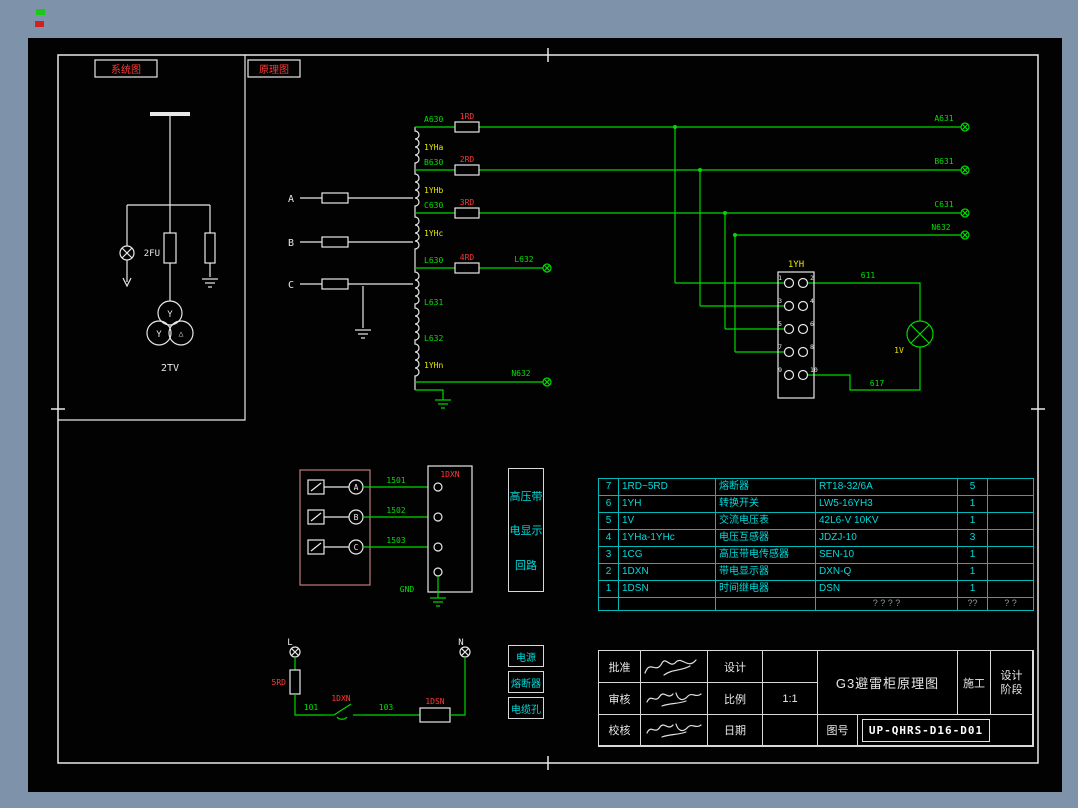 The width and height of the screenshot is (1078, 808). I want to click on pt-cell: 5, so click(609, 521).